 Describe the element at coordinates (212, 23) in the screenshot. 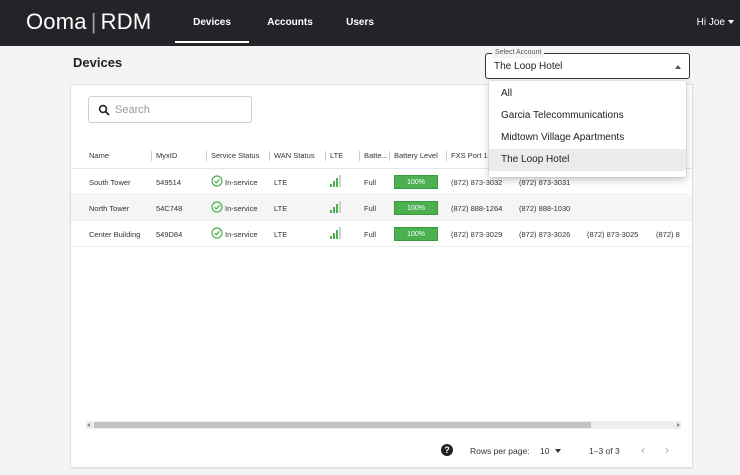

I see `nav-tab-devices: Devices` at that location.